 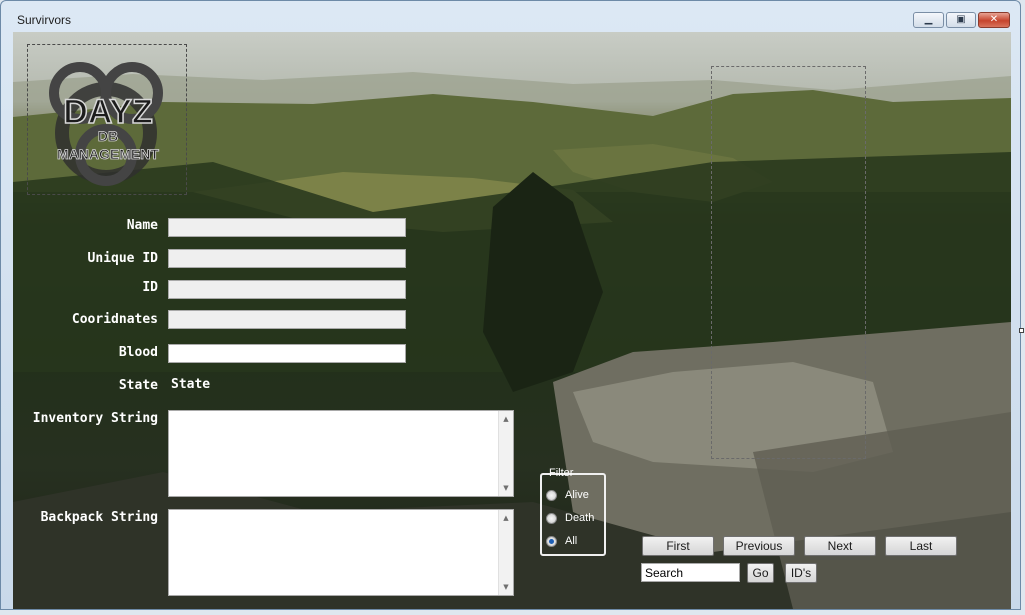 What do you see at coordinates (287, 353) in the screenshot?
I see `blood-field` at bounding box center [287, 353].